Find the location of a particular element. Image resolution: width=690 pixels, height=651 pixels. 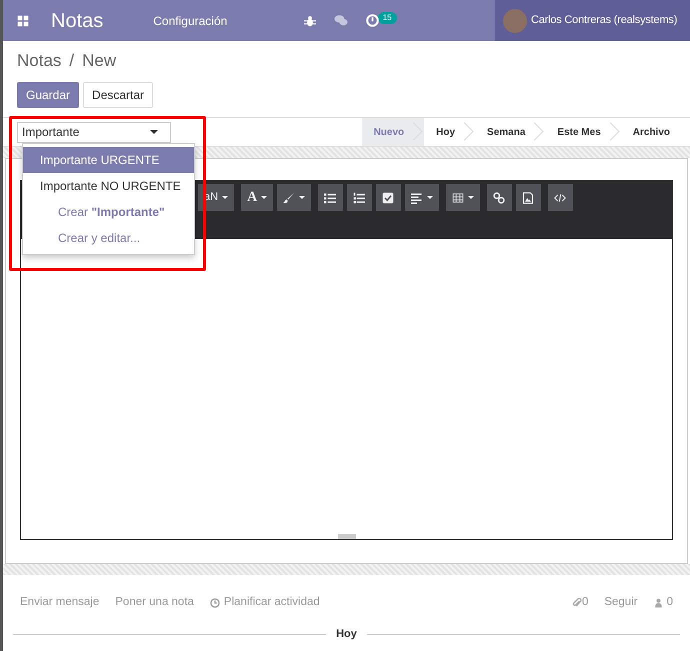

count-badge: 15 is located at coordinates (387, 18).